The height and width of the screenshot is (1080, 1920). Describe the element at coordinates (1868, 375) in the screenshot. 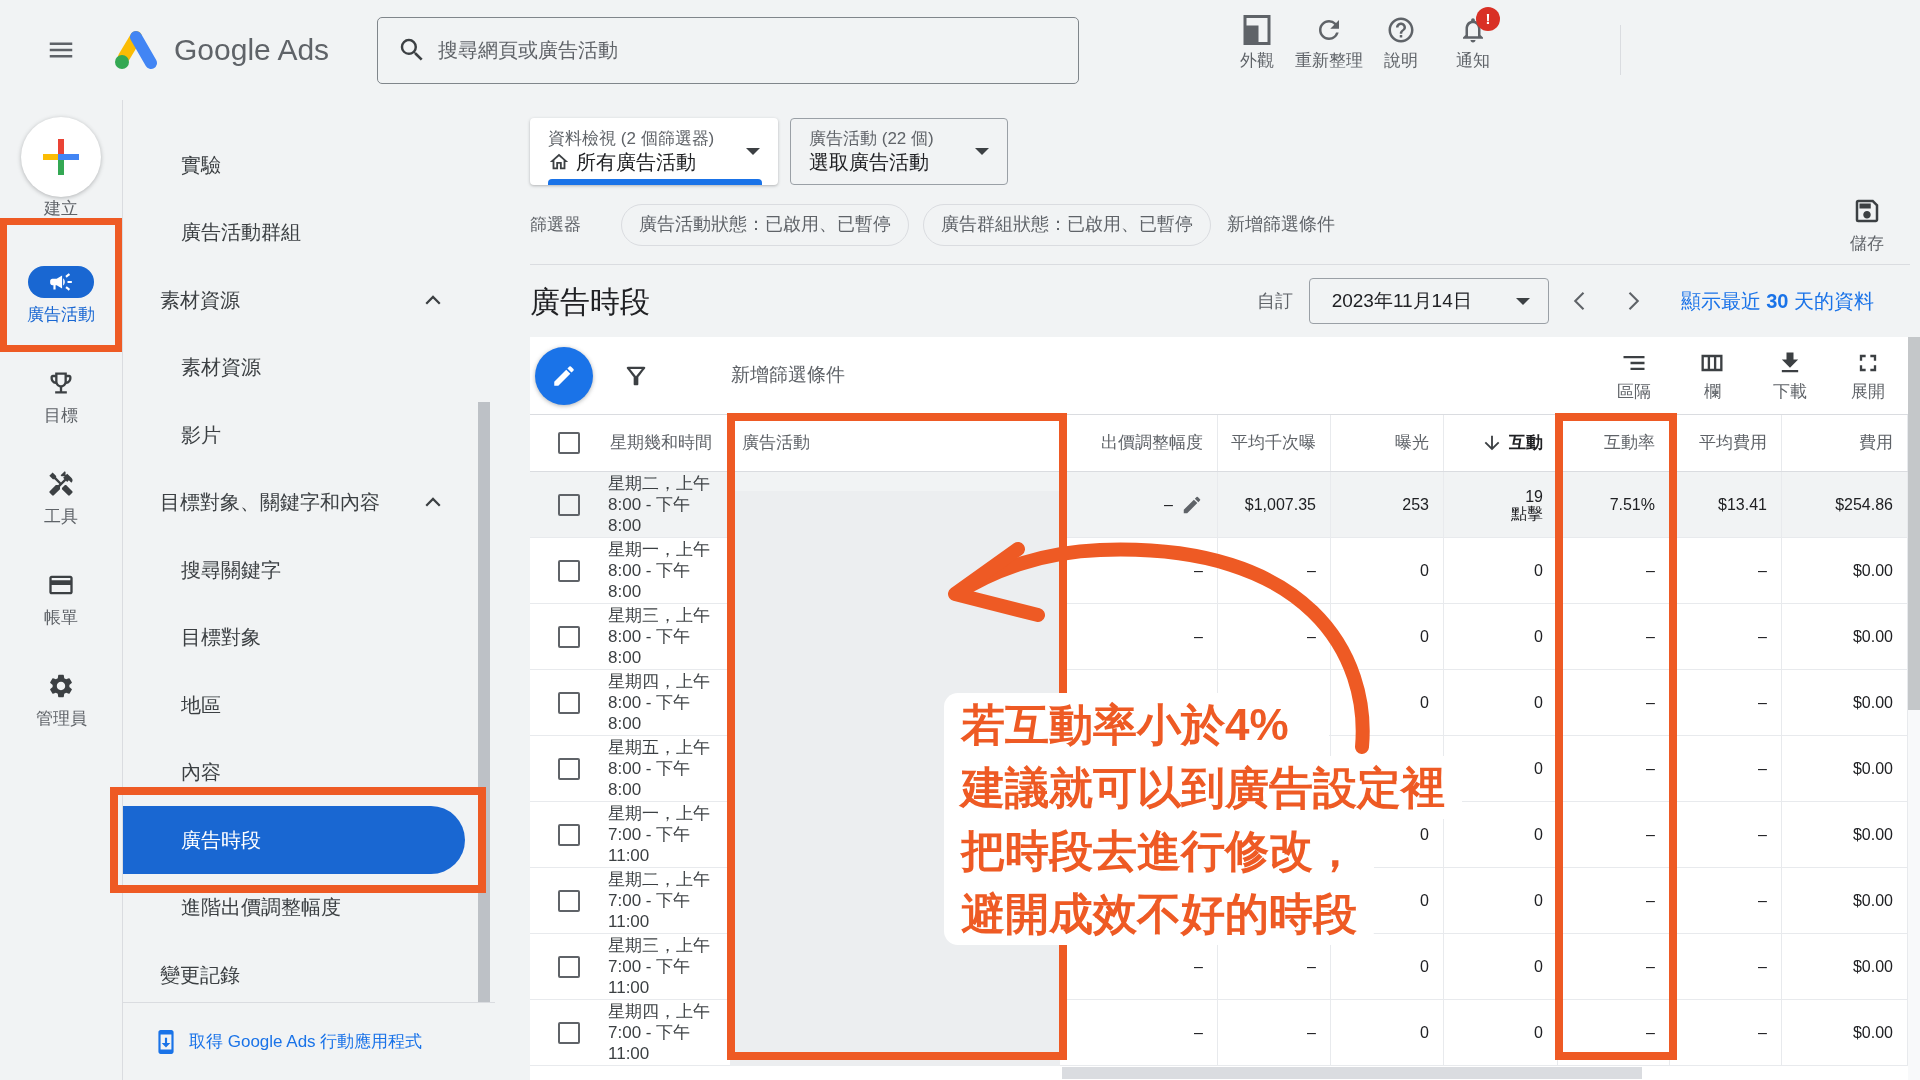

I see `tool-button: 展開` at that location.